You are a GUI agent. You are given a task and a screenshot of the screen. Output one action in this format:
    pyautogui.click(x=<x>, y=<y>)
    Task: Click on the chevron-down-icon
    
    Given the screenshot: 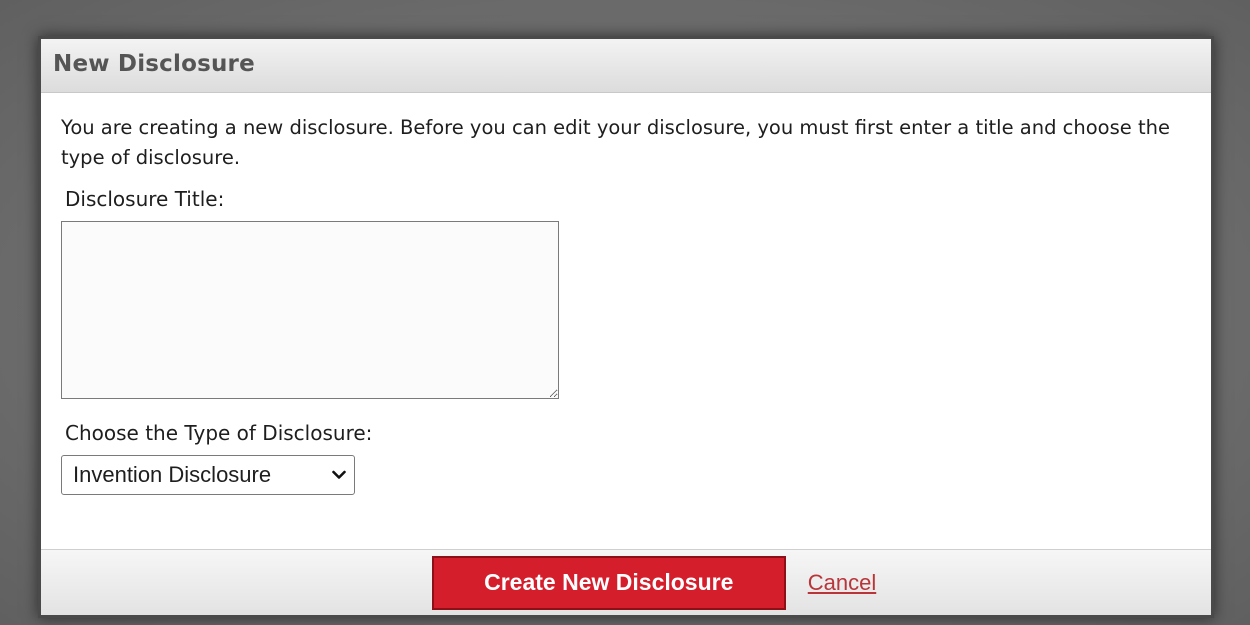 What is the action you would take?
    pyautogui.click(x=339, y=474)
    